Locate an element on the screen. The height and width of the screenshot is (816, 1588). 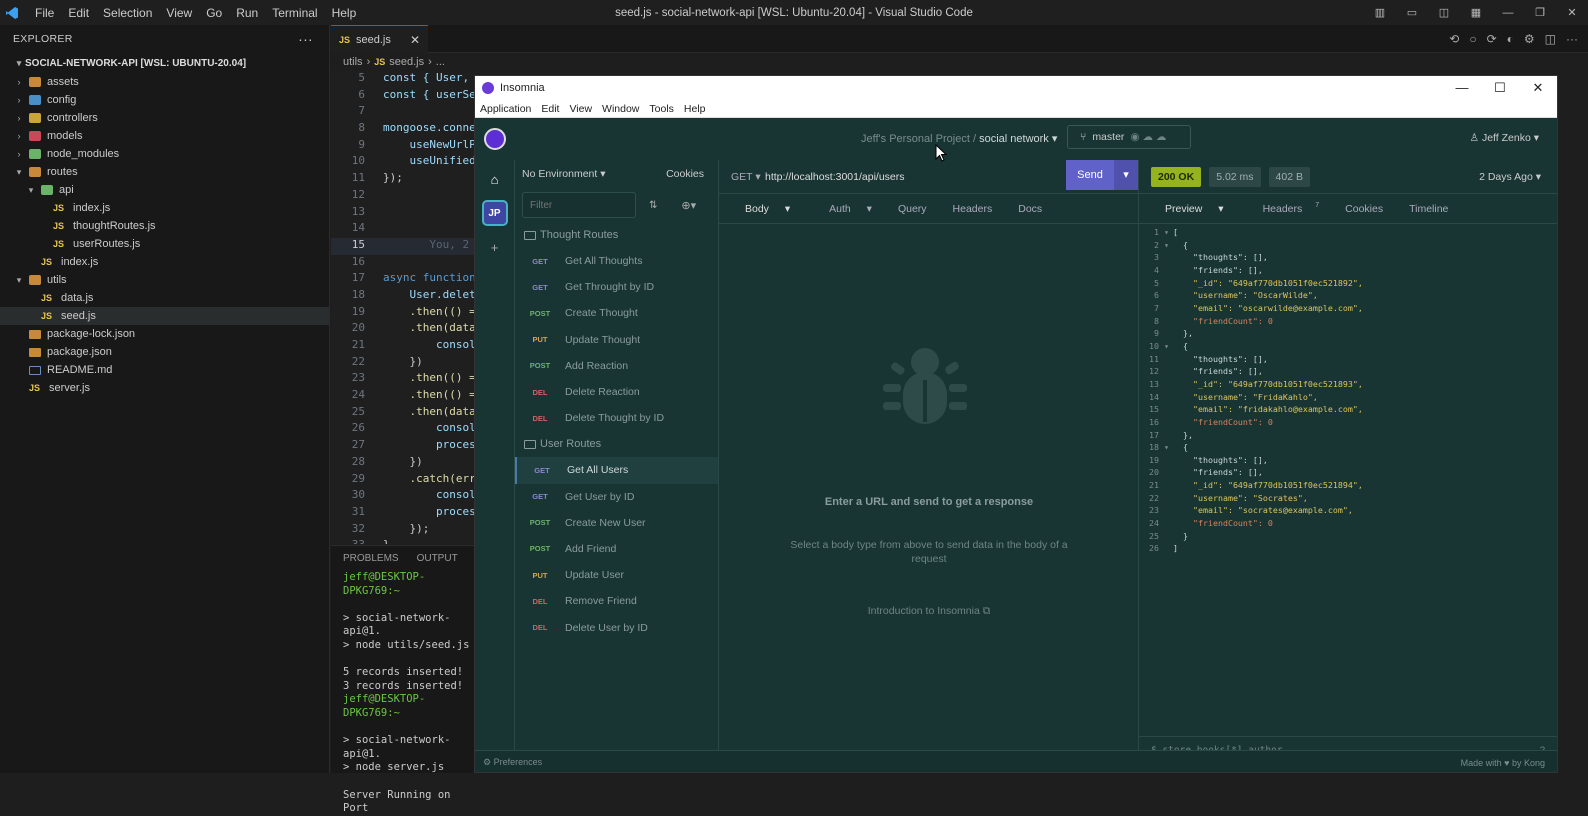
breadcrumb-file: seed.js is located at coordinates (406, 62).